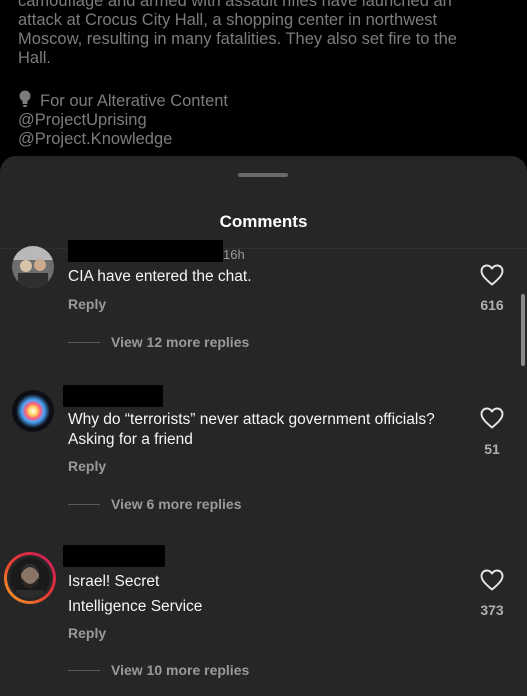  I want to click on comment-text: Intelligence Service, so click(135, 606).